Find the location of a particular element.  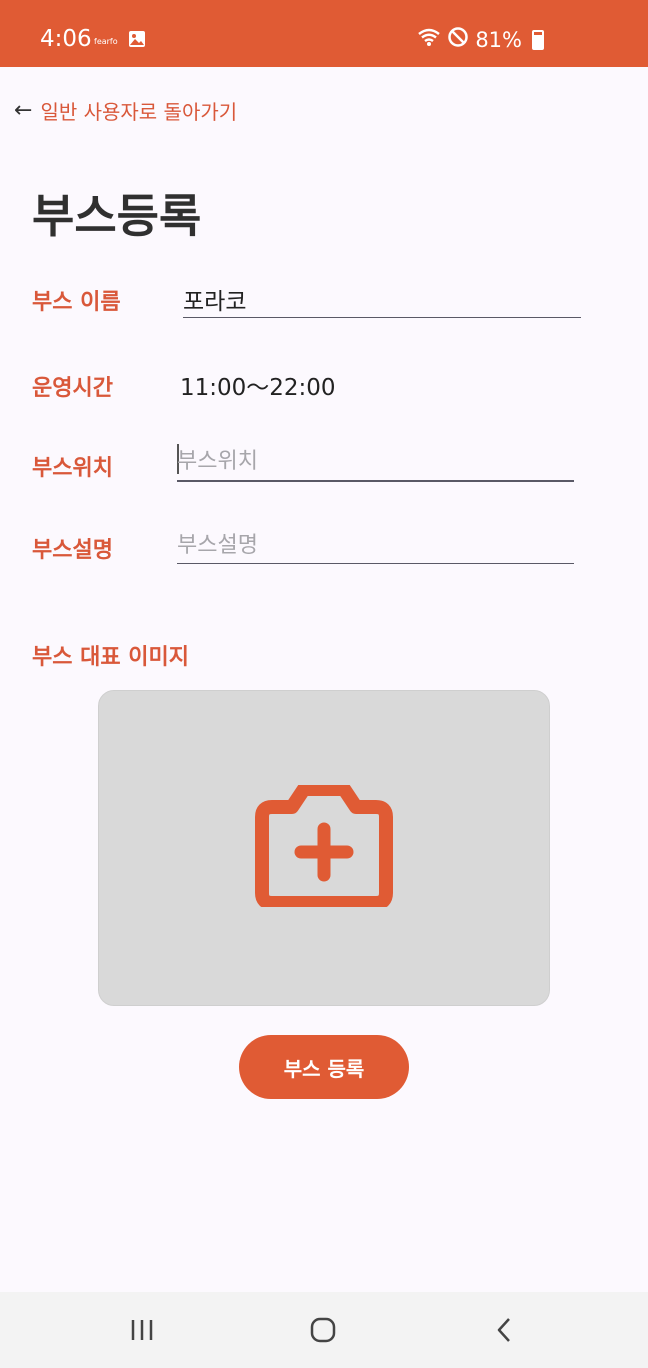

booth-name-field: 포라코 is located at coordinates (214, 299).